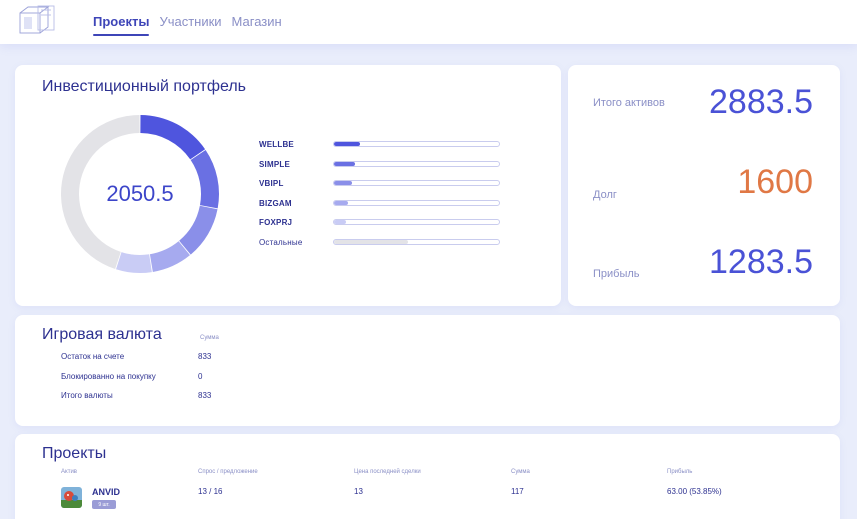  I want to click on legend-label: Остальные, so click(281, 242).